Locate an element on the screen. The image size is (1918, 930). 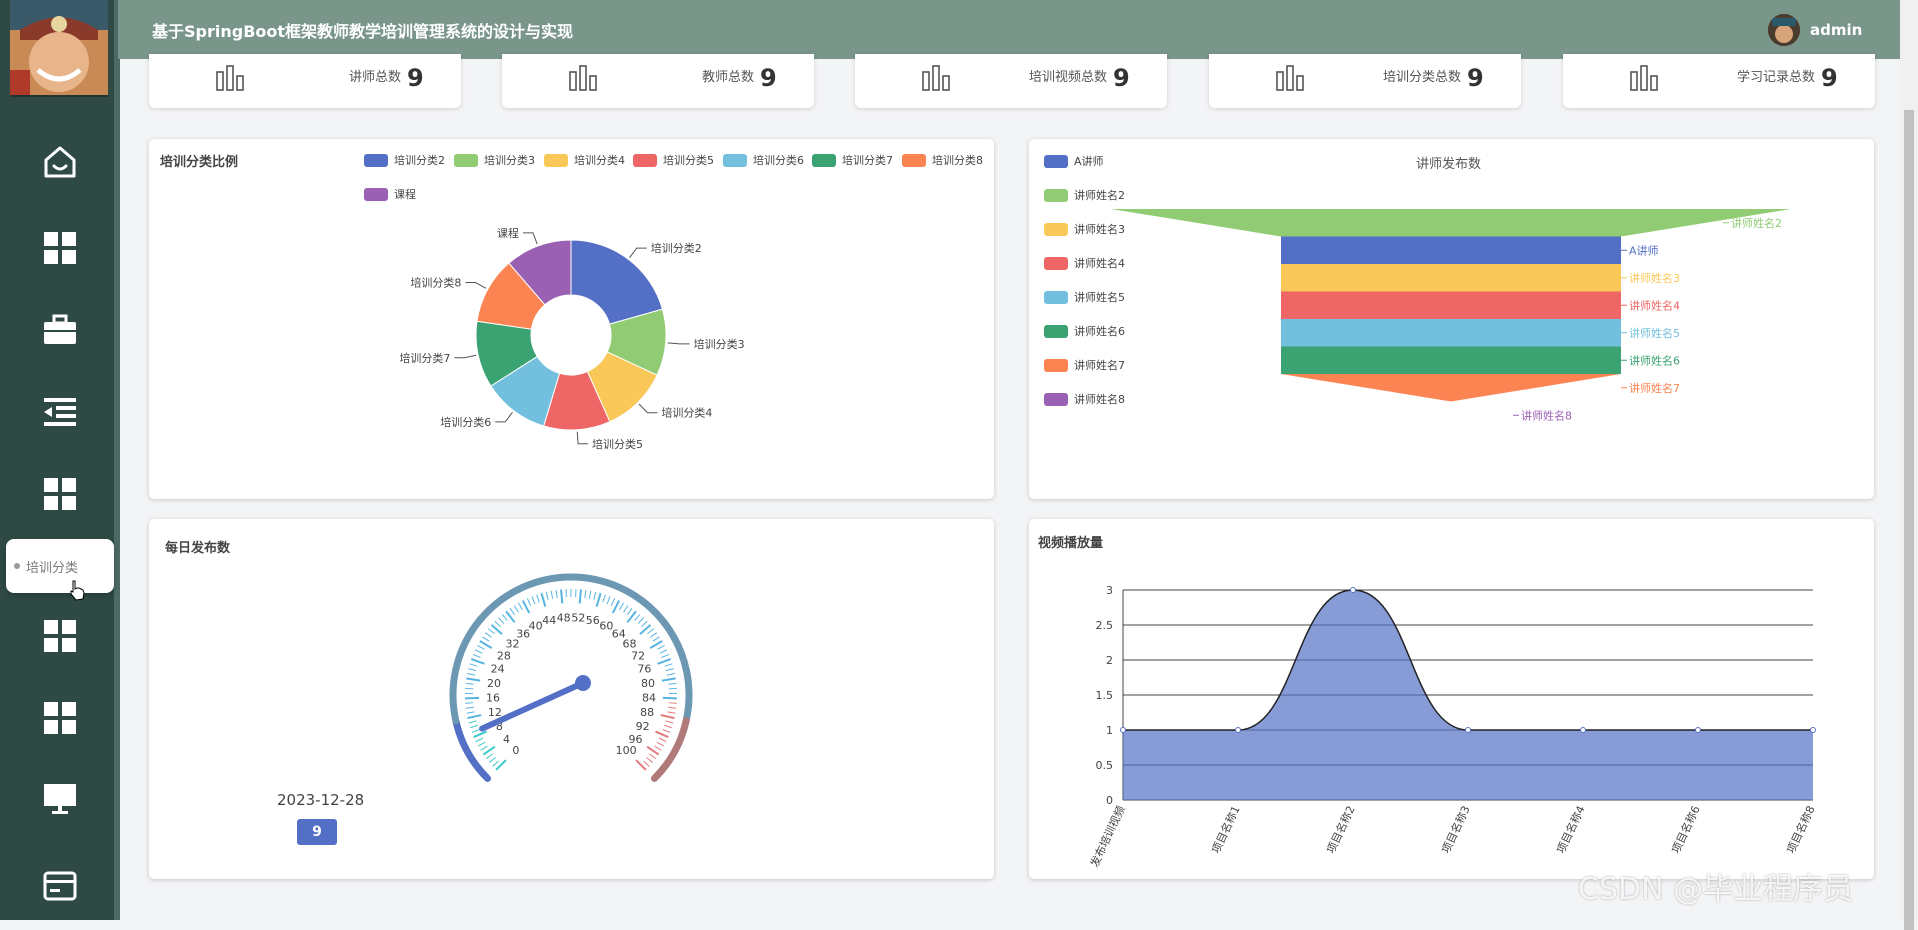
gauge-tick-label: 100 is located at coordinates (626, 750).